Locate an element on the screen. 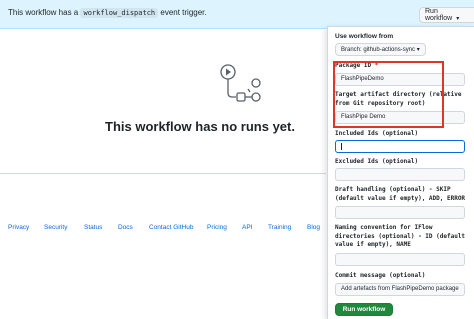 Image resolution: width=474 pixels, height=319 pixels. run-workflow-dropdown-button: Run workflow ▾ is located at coordinates (446, 15).